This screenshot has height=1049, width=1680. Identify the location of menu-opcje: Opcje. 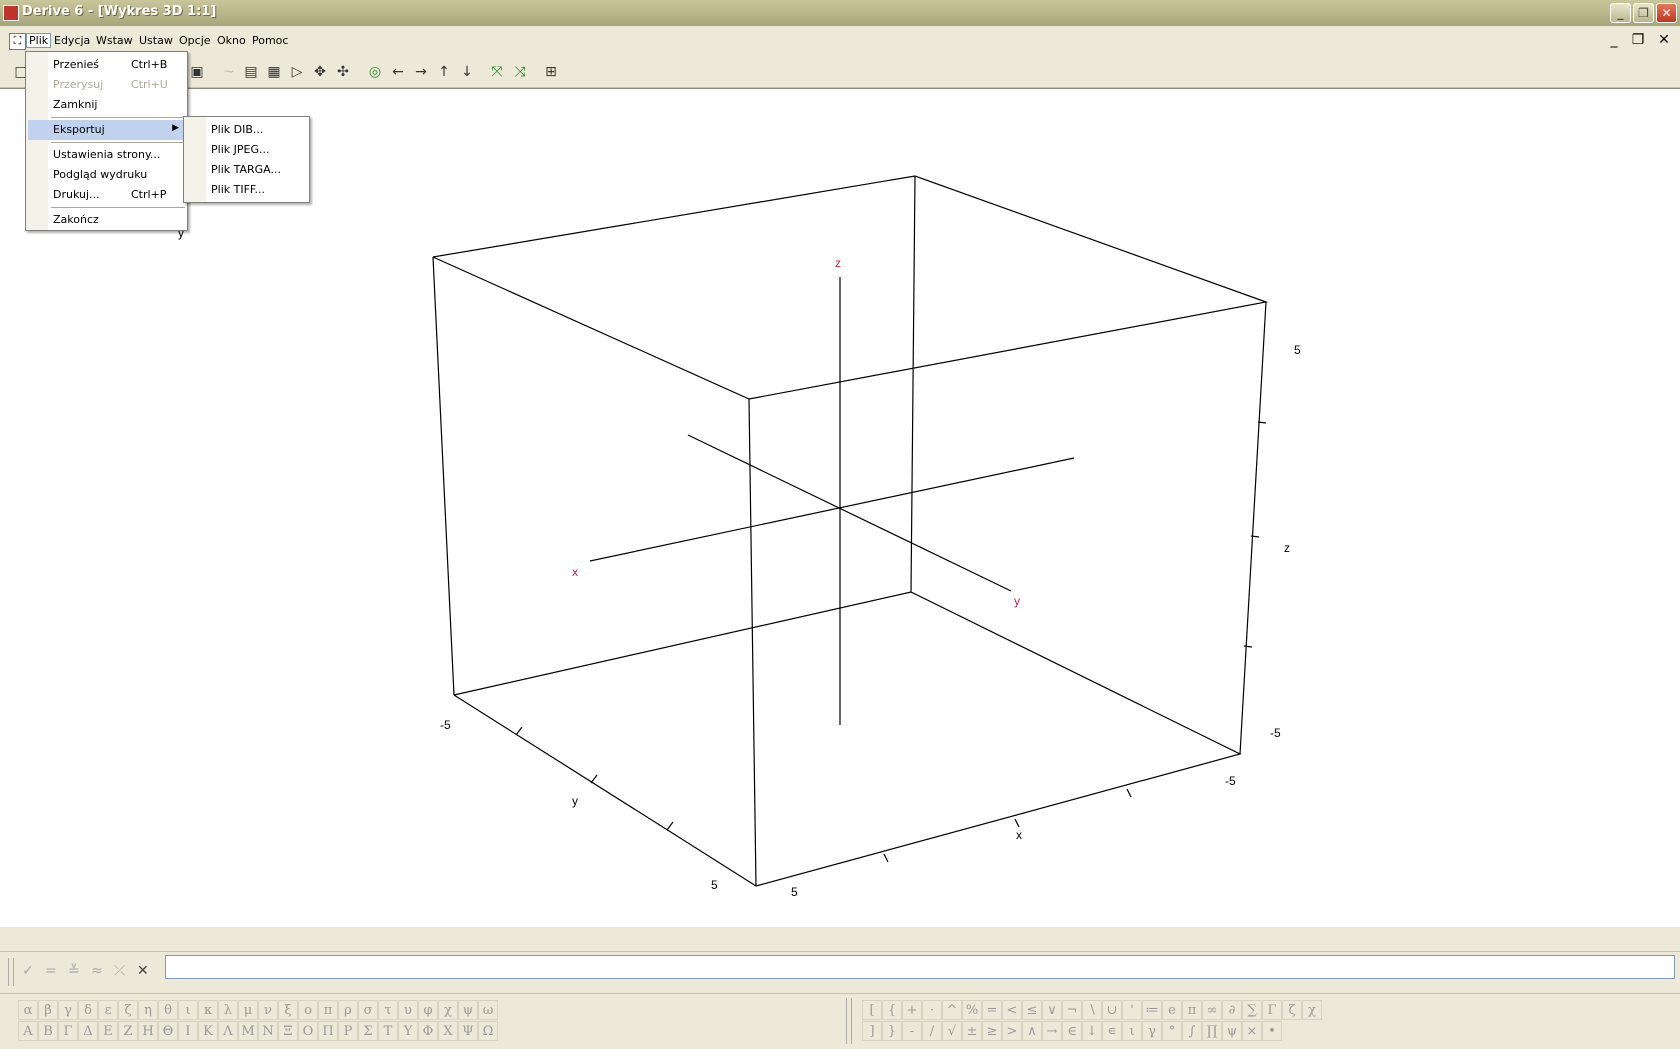
(195, 40).